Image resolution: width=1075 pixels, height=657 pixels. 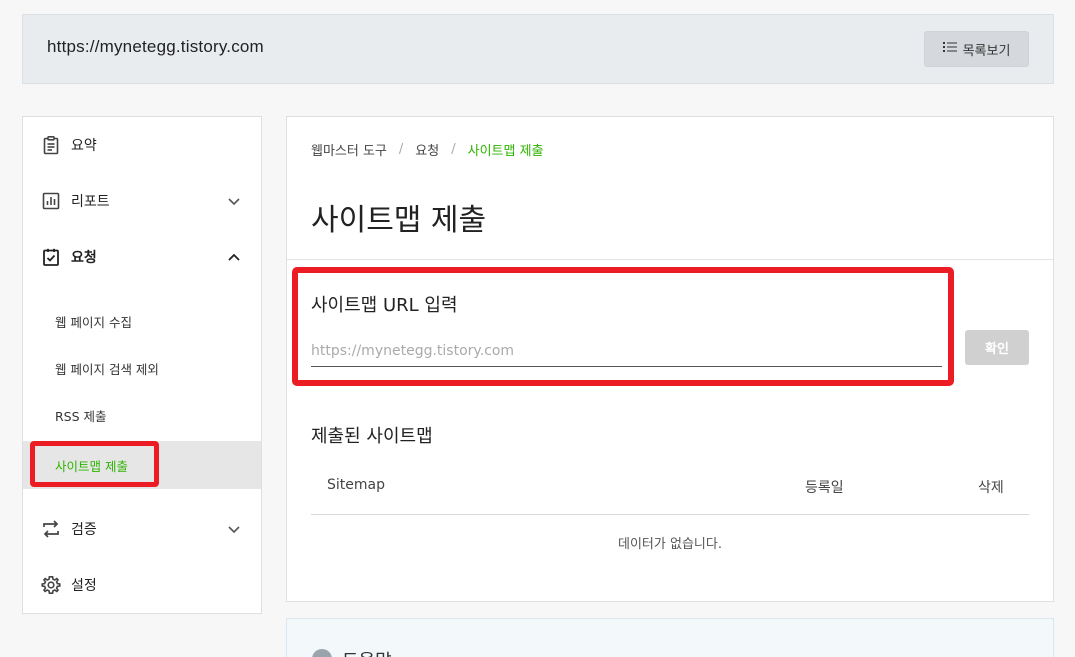 I want to click on page-title: 사이트맵 제출, so click(x=399, y=220).